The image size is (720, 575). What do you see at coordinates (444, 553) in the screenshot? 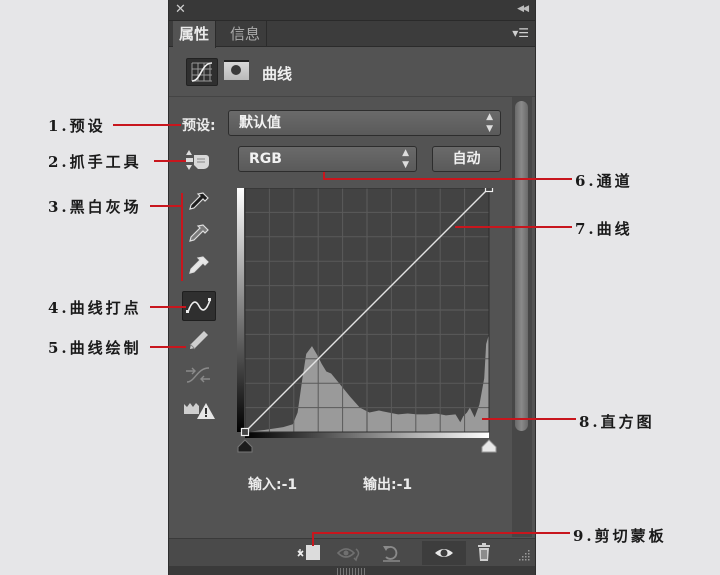
I see `eye-icon` at bounding box center [444, 553].